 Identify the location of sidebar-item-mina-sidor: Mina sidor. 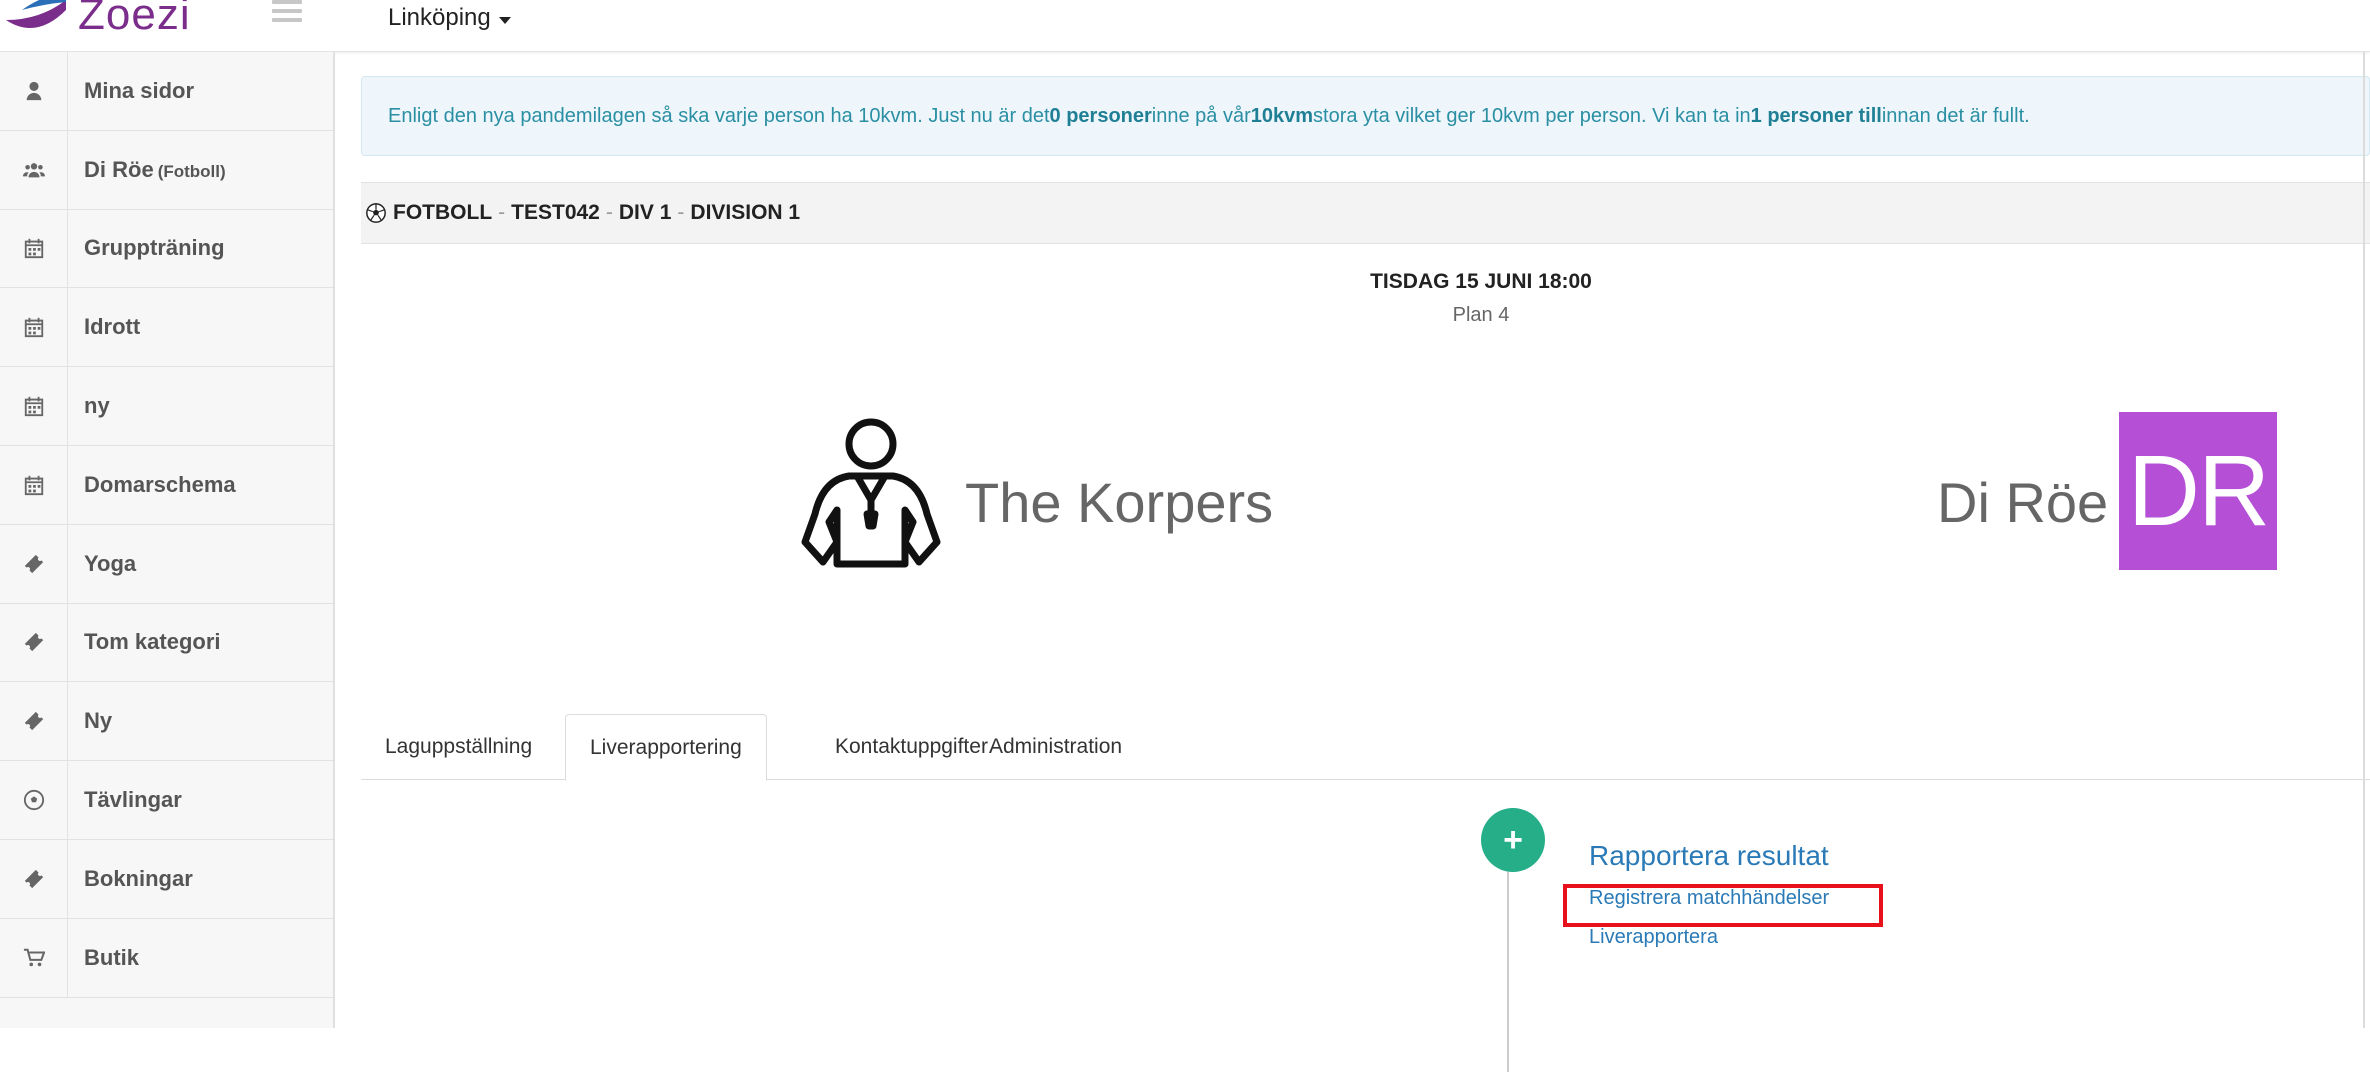
(166, 91).